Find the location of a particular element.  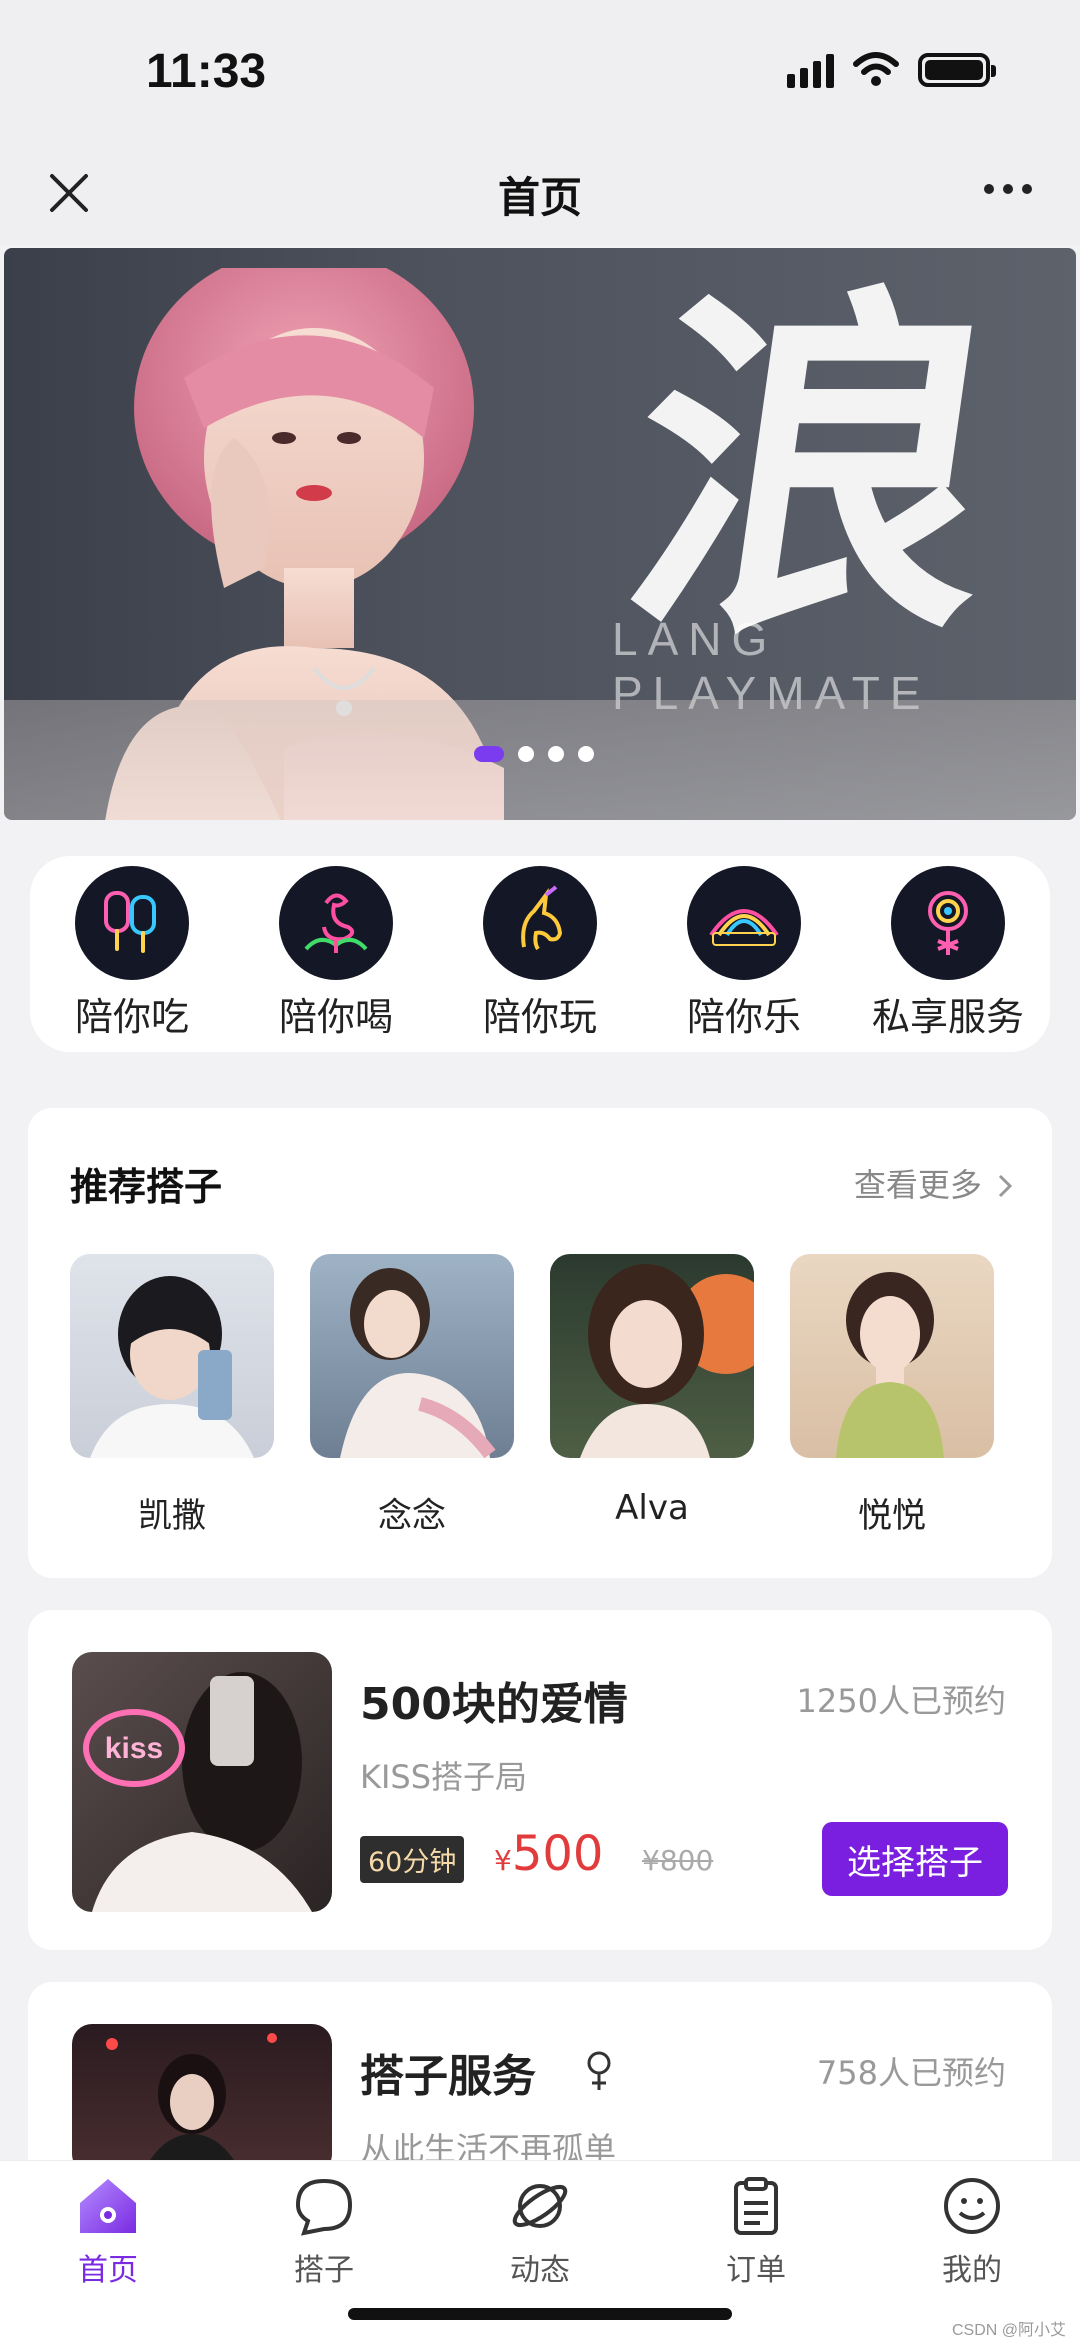

home-indicator is located at coordinates (540, 2314).